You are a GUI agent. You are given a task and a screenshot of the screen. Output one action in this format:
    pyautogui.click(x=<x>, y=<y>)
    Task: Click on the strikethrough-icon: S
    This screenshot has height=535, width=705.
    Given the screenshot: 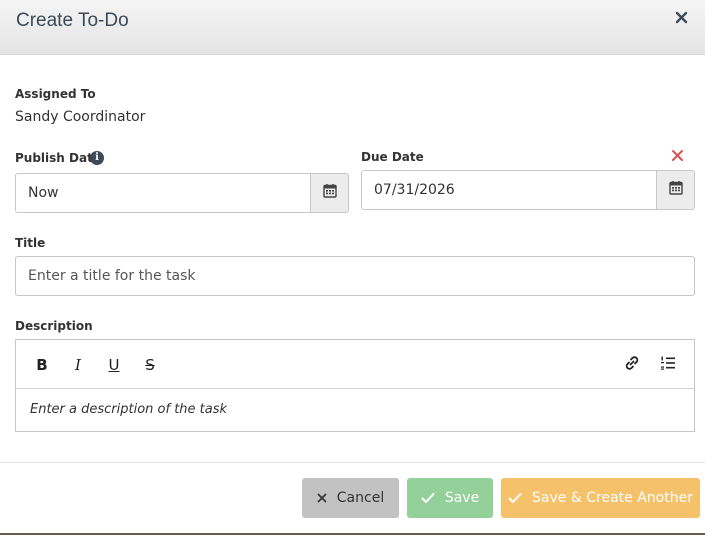 What is the action you would take?
    pyautogui.click(x=150, y=365)
    